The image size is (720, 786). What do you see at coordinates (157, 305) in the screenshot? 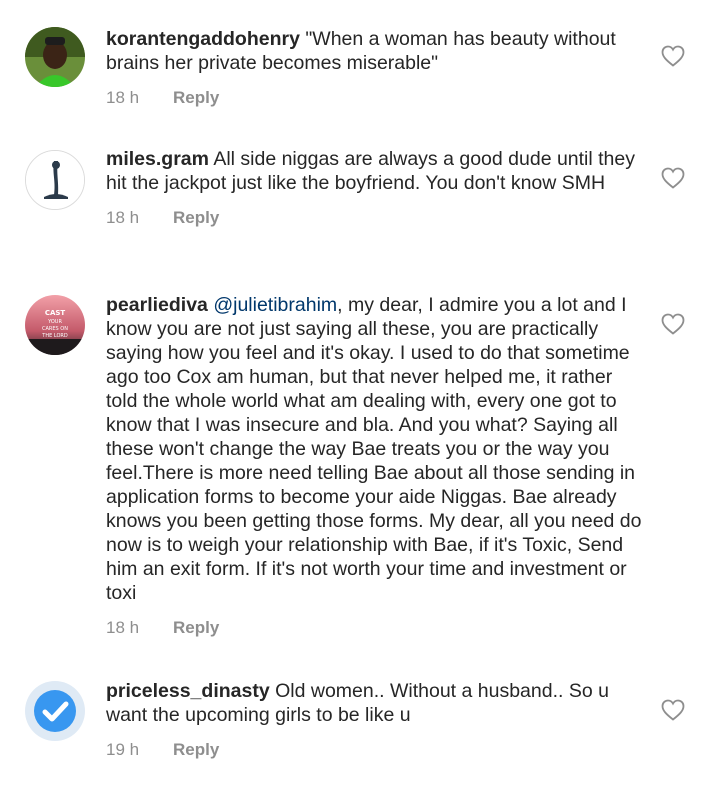
I see `comment-username: pearliediva` at bounding box center [157, 305].